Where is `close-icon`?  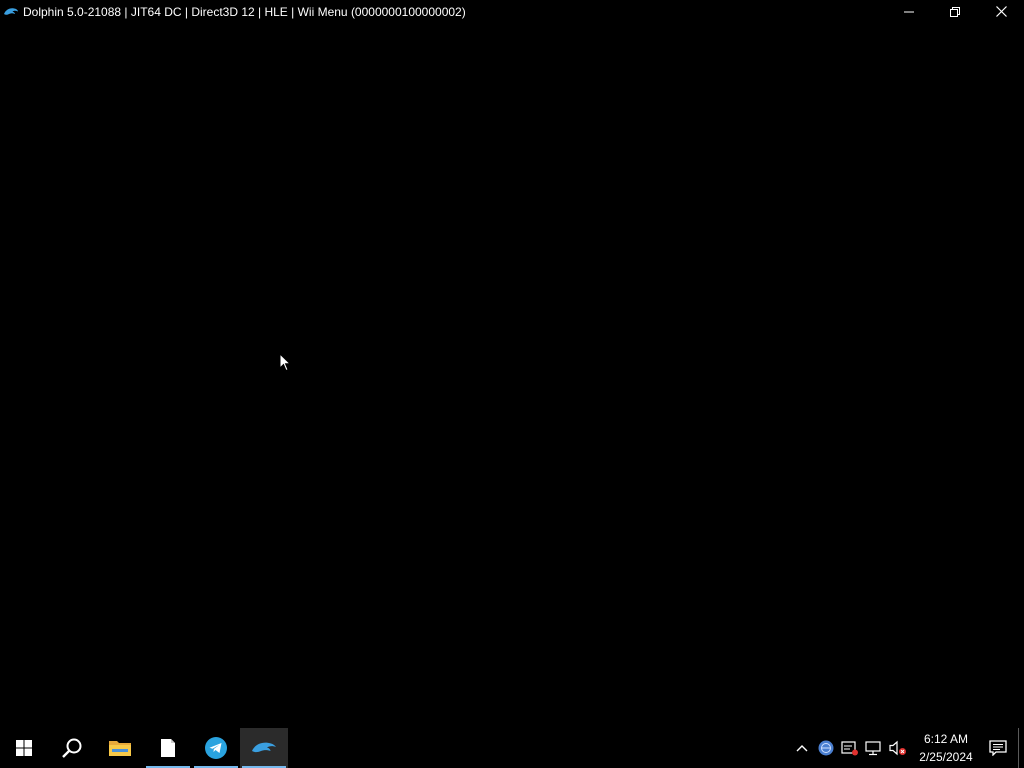
close-icon is located at coordinates (1001, 11).